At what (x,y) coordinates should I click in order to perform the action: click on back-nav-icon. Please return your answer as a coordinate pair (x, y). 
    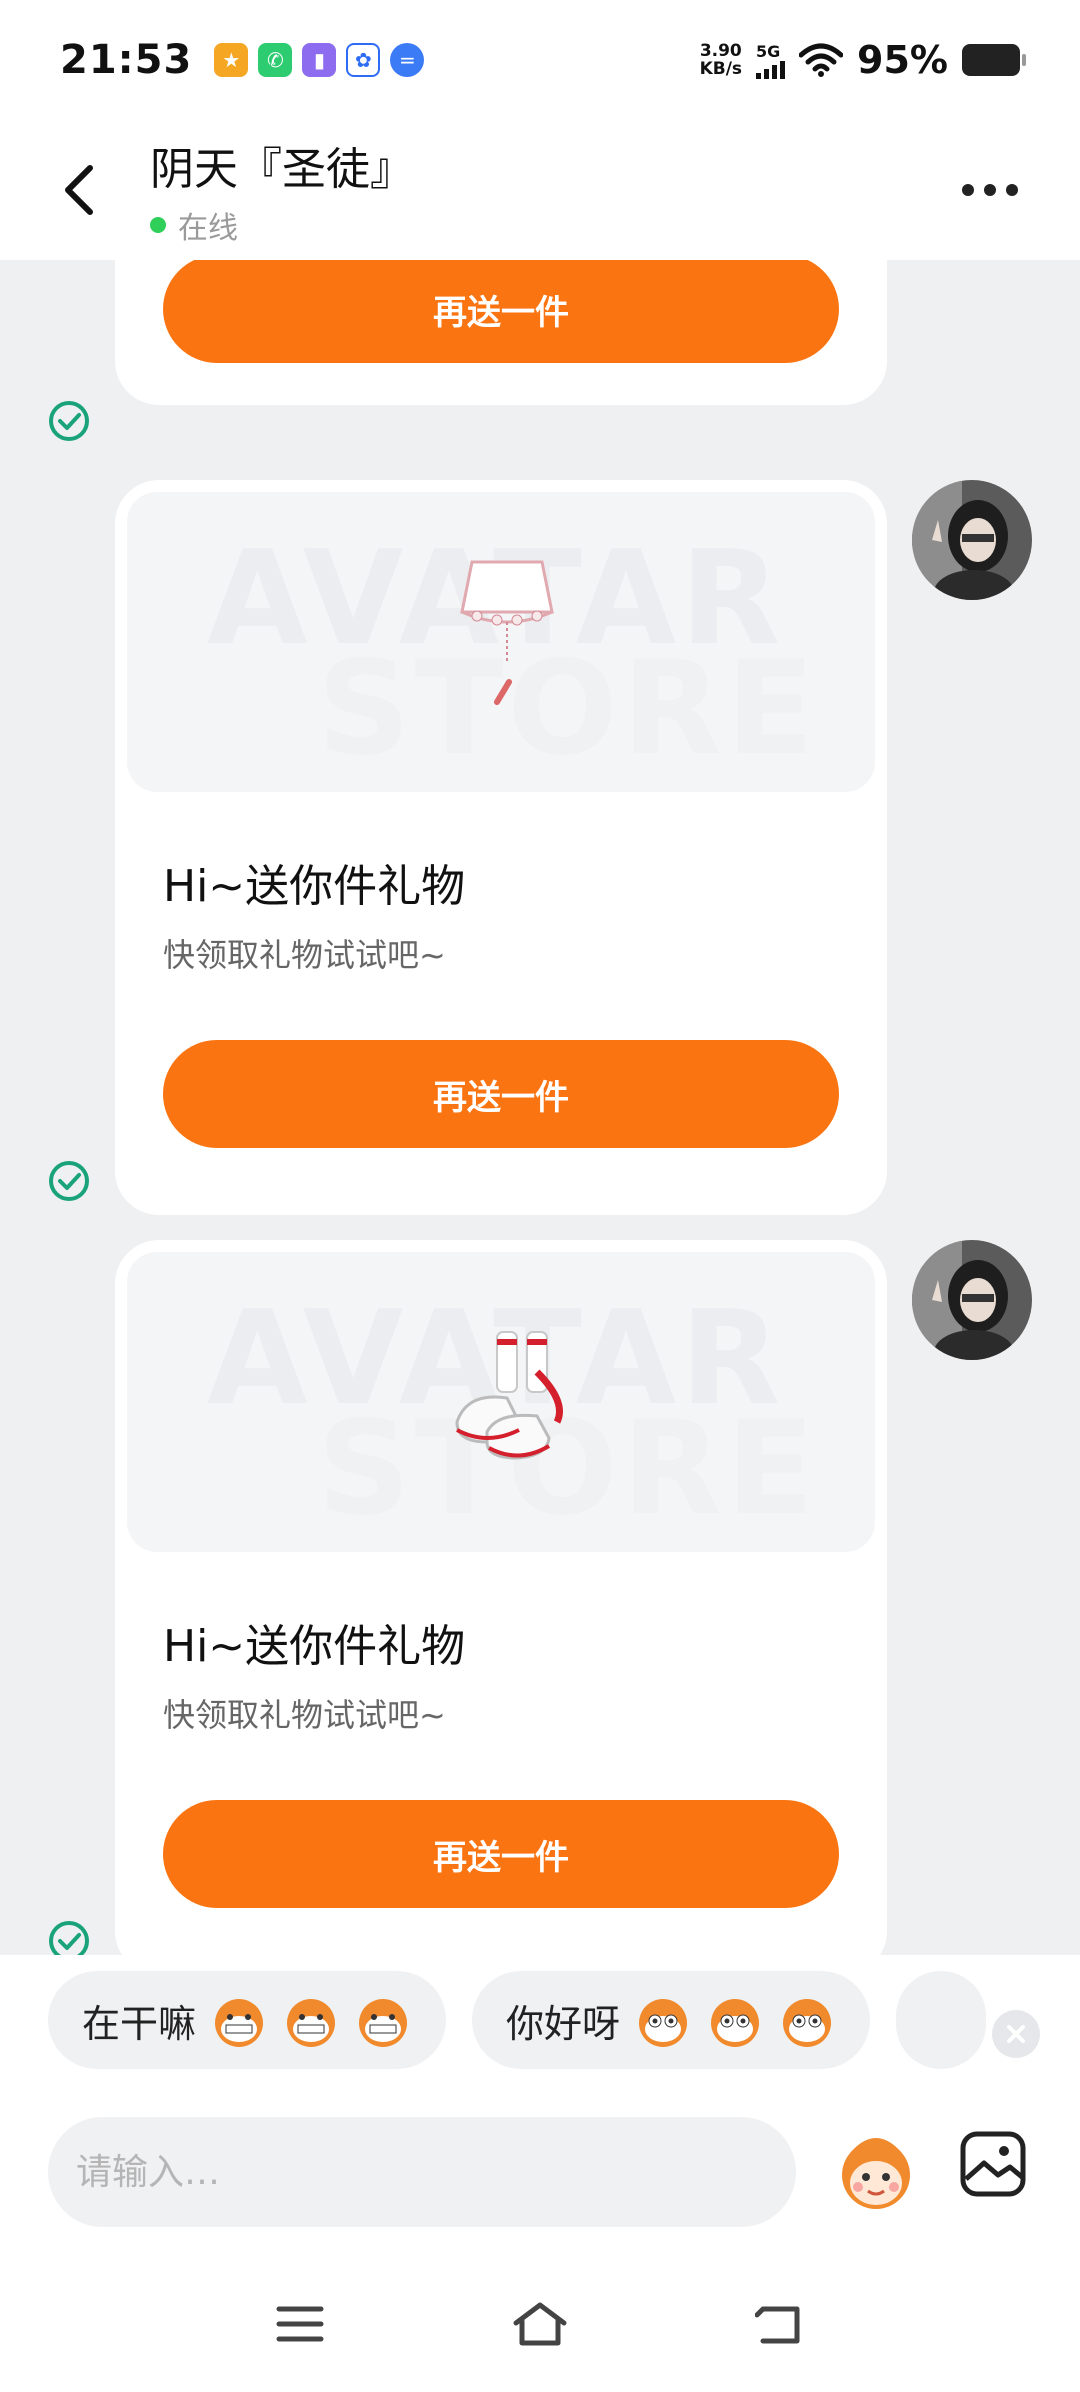
    Looking at the image, I should click on (777, 2324).